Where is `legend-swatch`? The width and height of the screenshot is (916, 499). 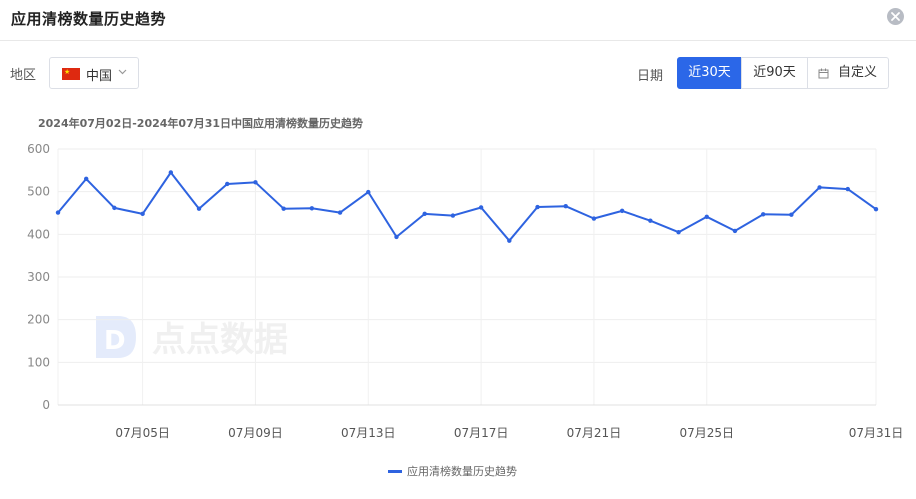
legend-swatch is located at coordinates (395, 471).